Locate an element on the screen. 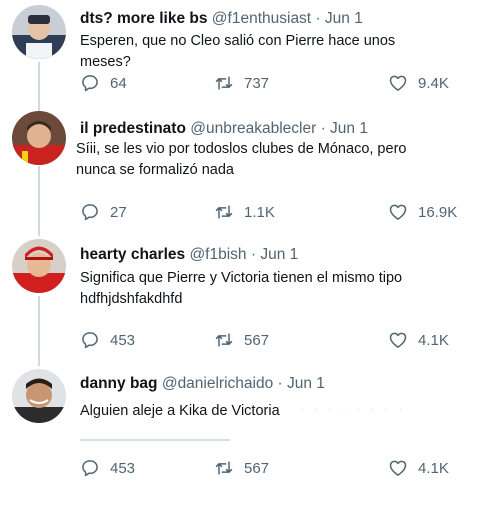  display-name: danny bag is located at coordinates (119, 383).